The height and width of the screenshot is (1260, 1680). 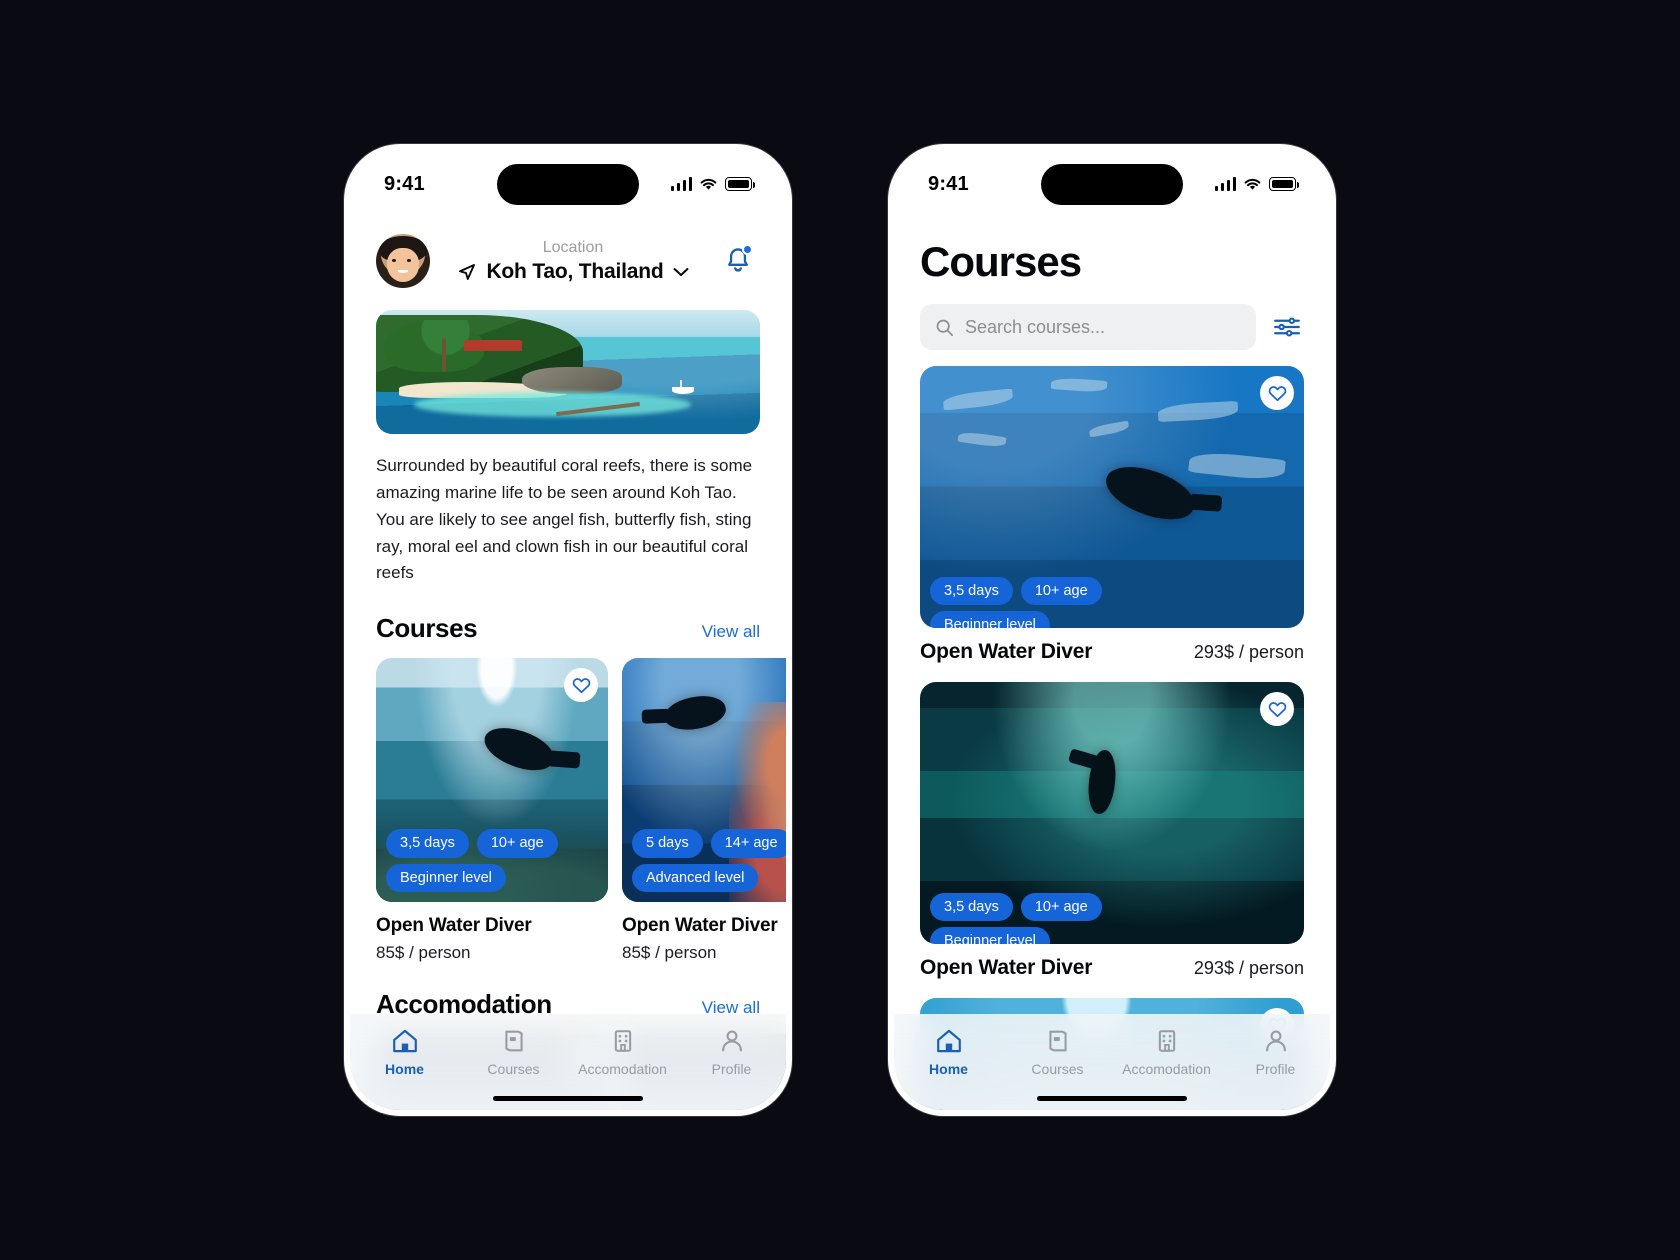 What do you see at coordinates (575, 272) in the screenshot?
I see `location-value: Koh Tao, Thailand` at bounding box center [575, 272].